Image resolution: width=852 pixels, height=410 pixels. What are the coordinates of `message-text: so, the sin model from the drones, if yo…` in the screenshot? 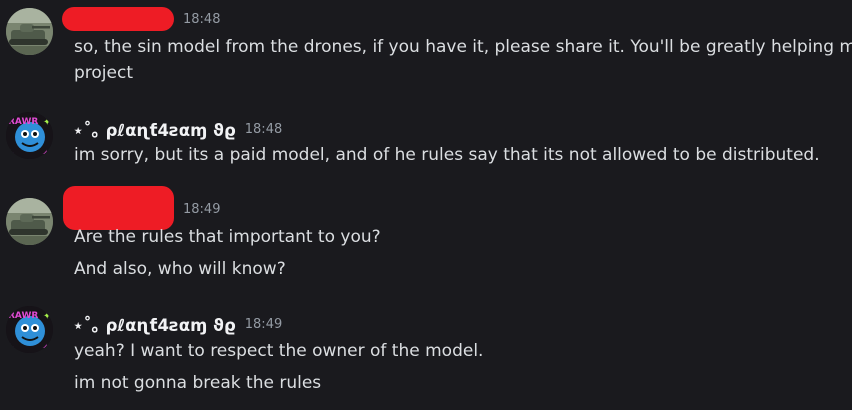 It's located at (463, 47).